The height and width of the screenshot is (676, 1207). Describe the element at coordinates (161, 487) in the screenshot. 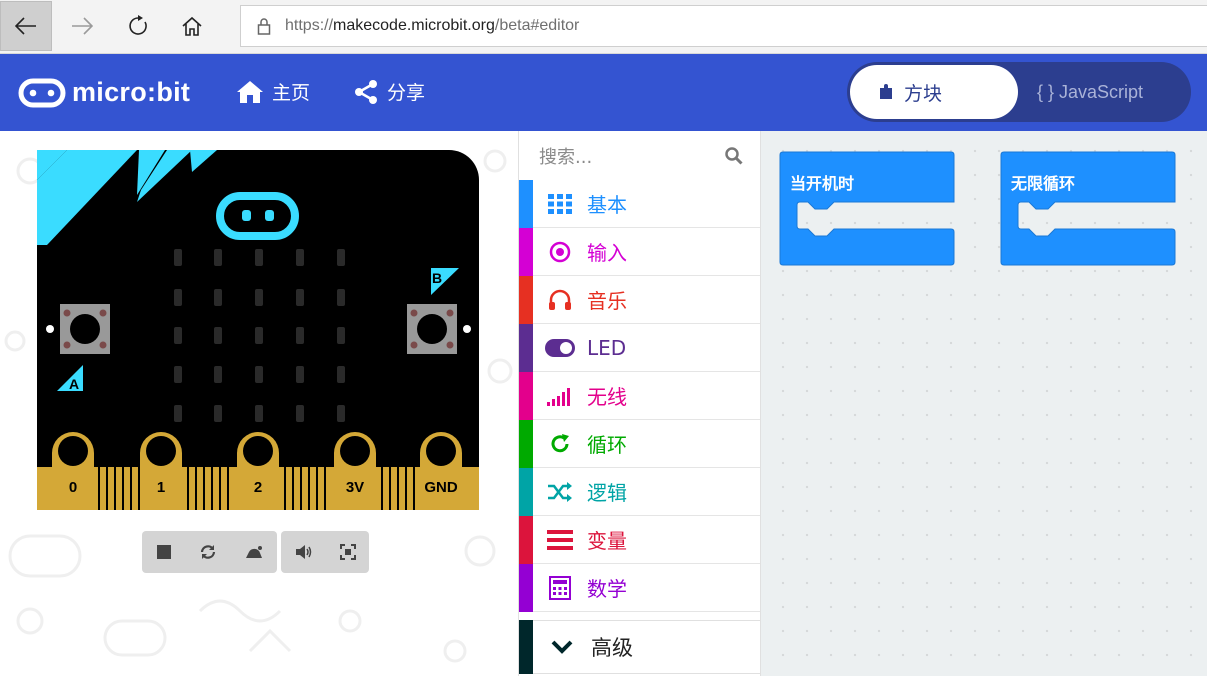

I see `svg-text: 1` at that location.